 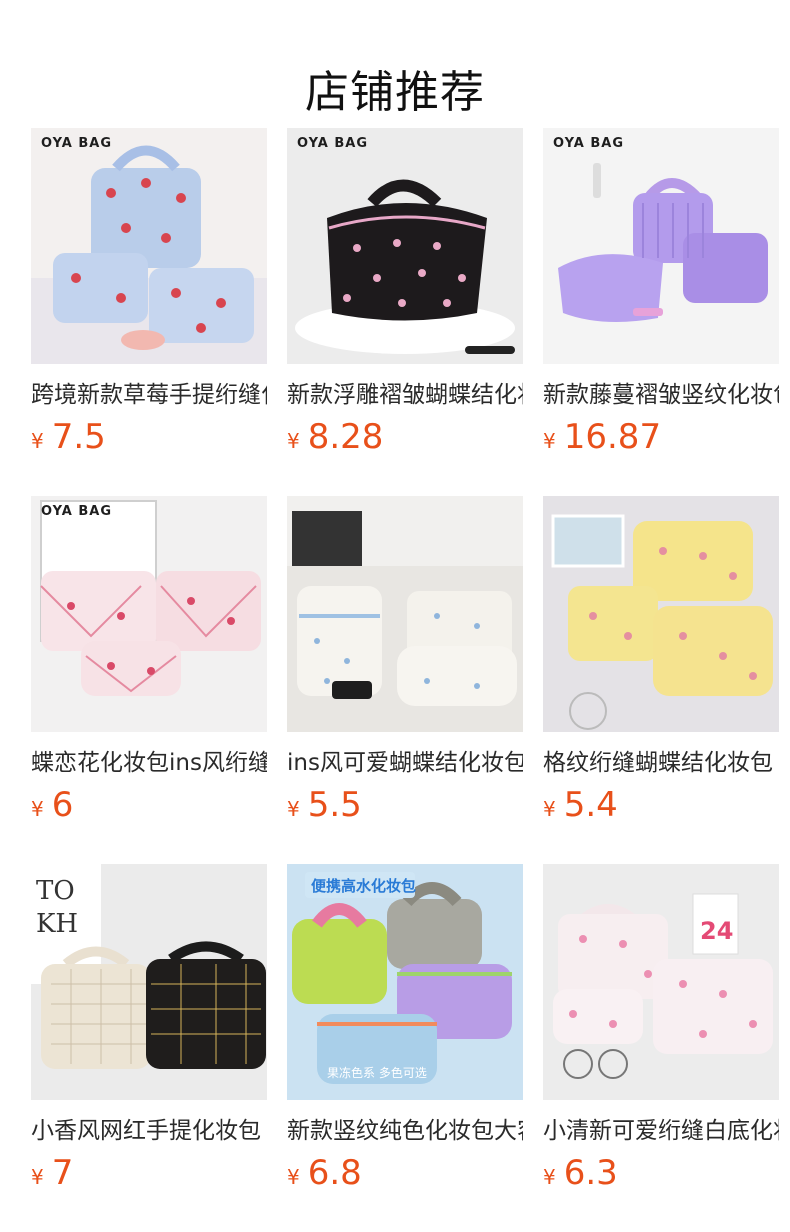 What do you see at coordinates (149, 808) in the screenshot?
I see `product-price: ¥6` at bounding box center [149, 808].